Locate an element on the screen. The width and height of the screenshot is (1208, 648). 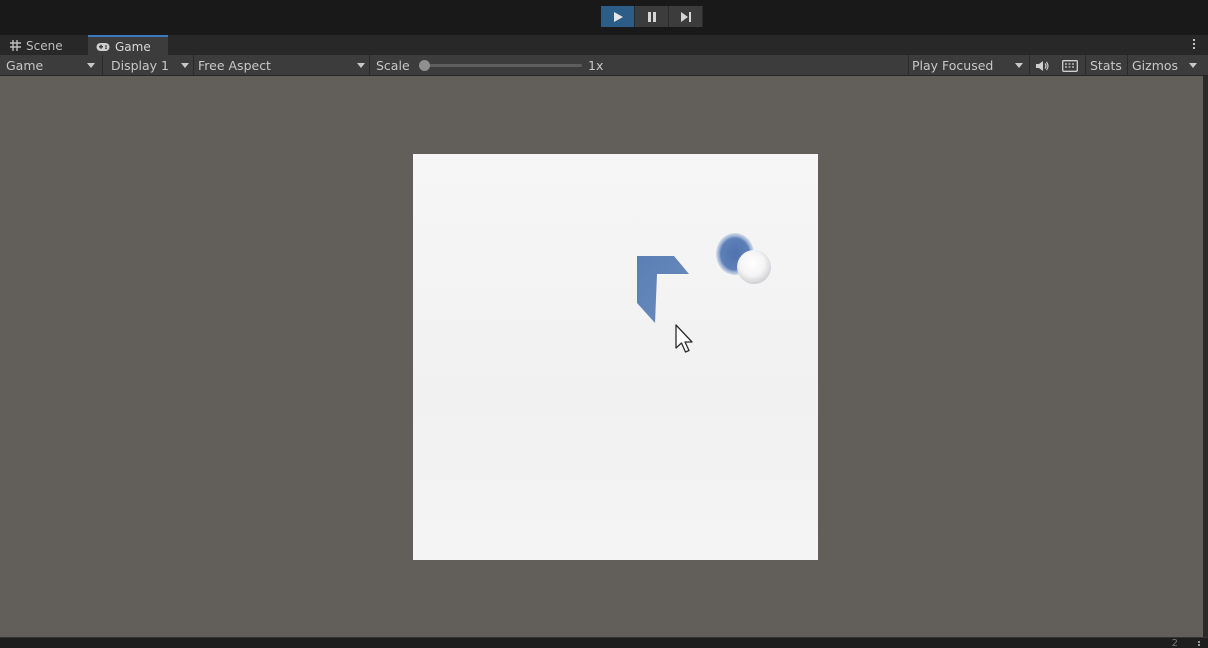
tab-scene: Scene is located at coordinates (44, 45).